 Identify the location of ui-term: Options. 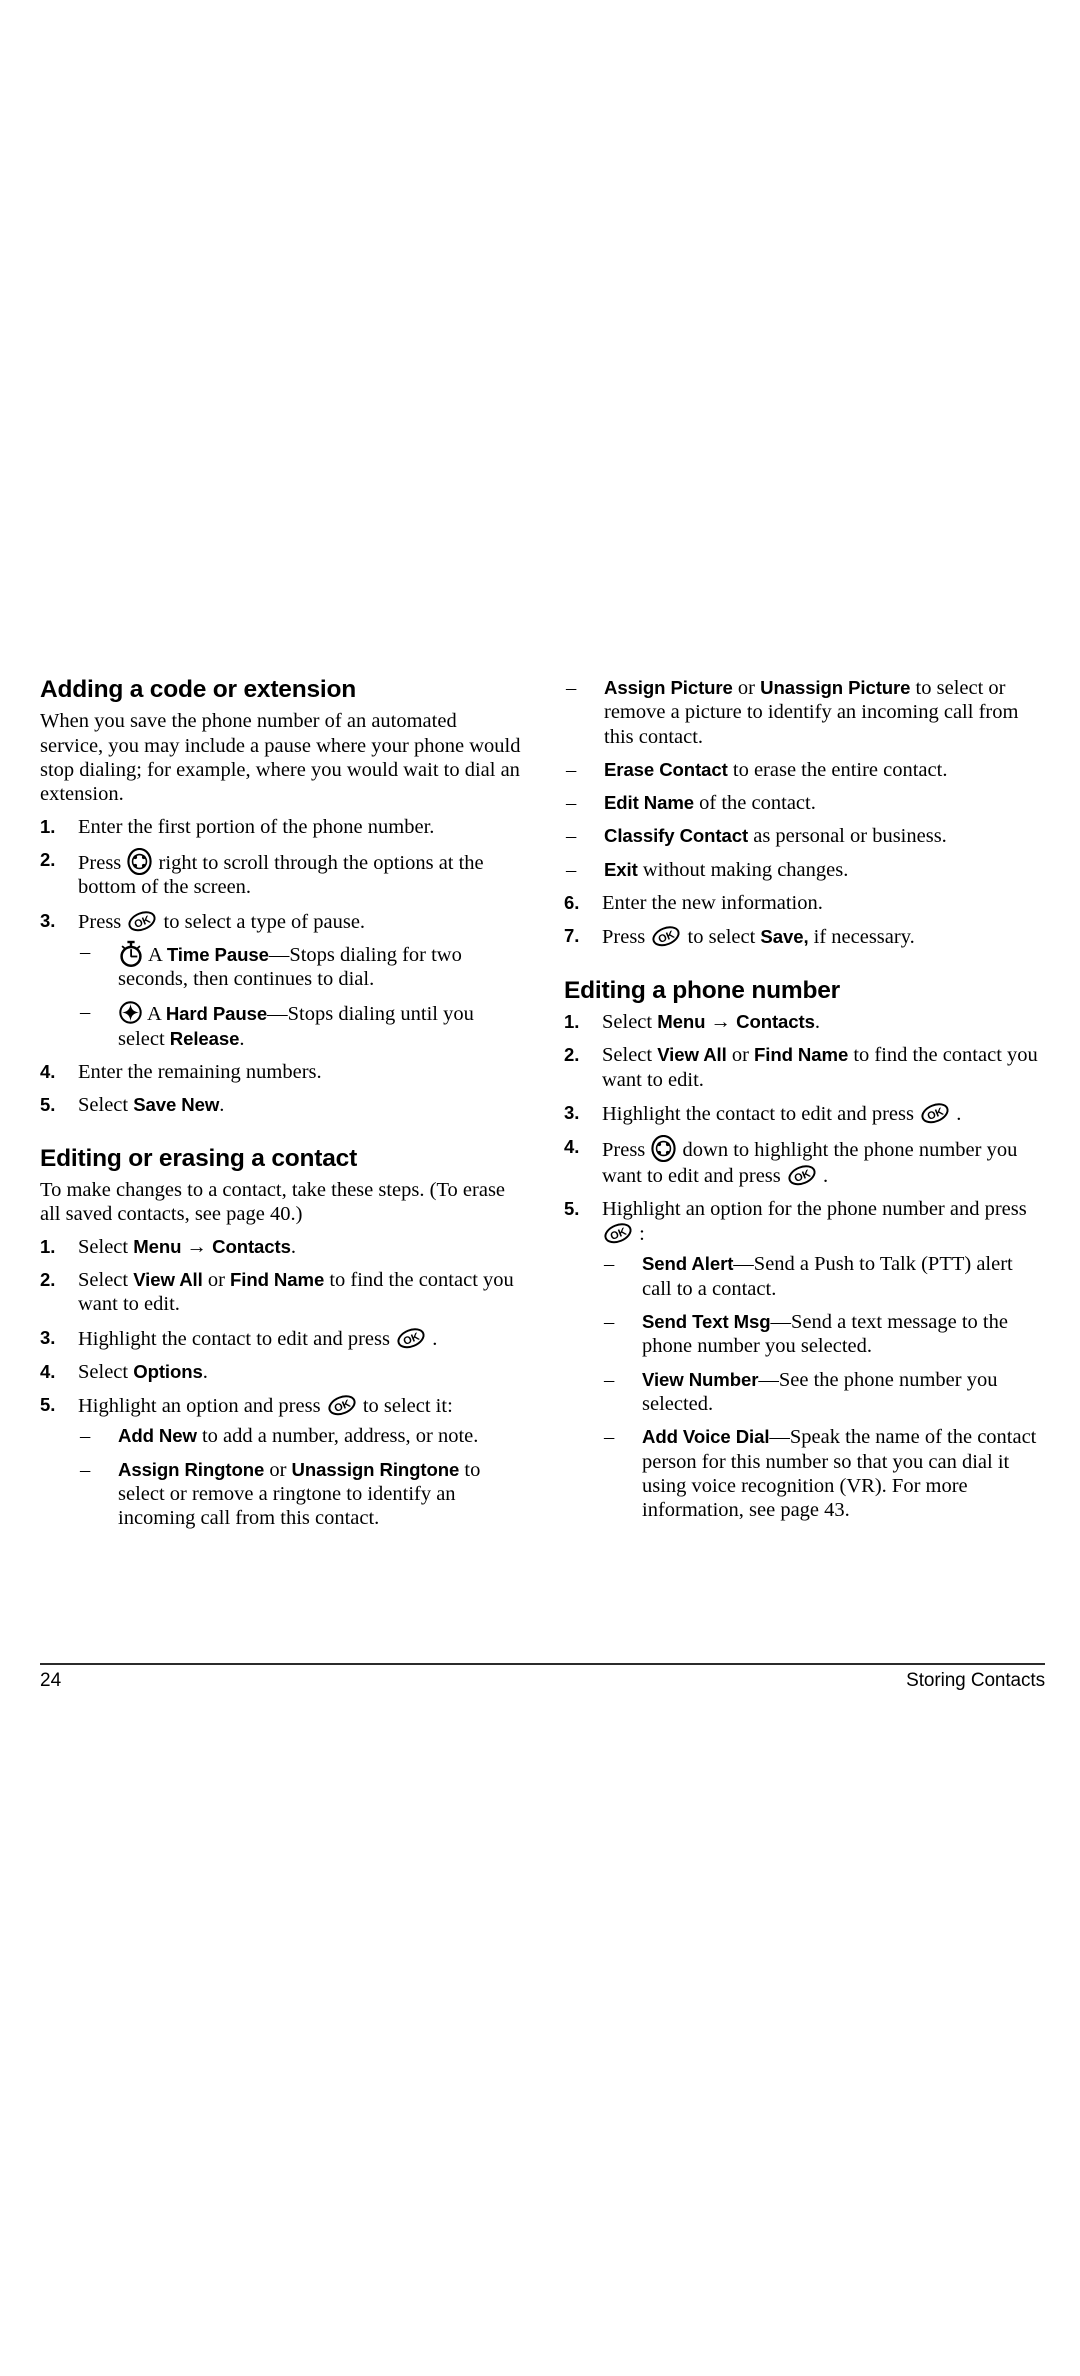
(168, 1371).